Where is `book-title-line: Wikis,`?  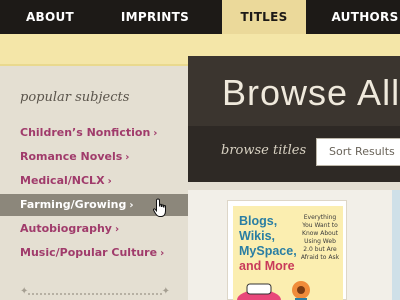
book-title-line: Wikis, is located at coordinates (257, 236).